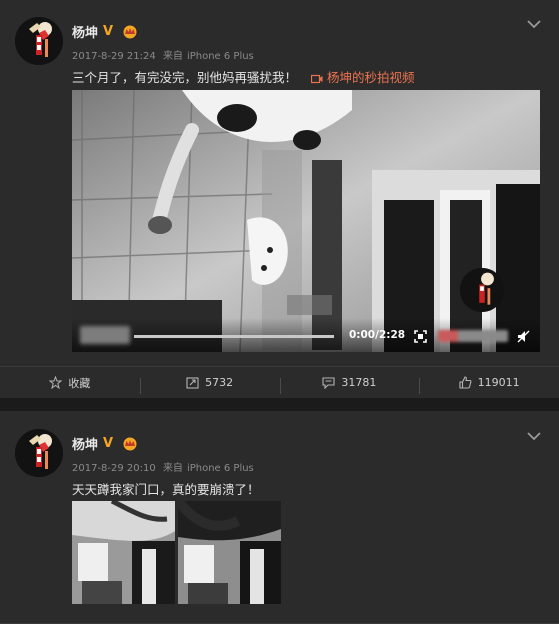 The image size is (559, 624). What do you see at coordinates (176, 552) in the screenshot?
I see `image-grid` at bounding box center [176, 552].